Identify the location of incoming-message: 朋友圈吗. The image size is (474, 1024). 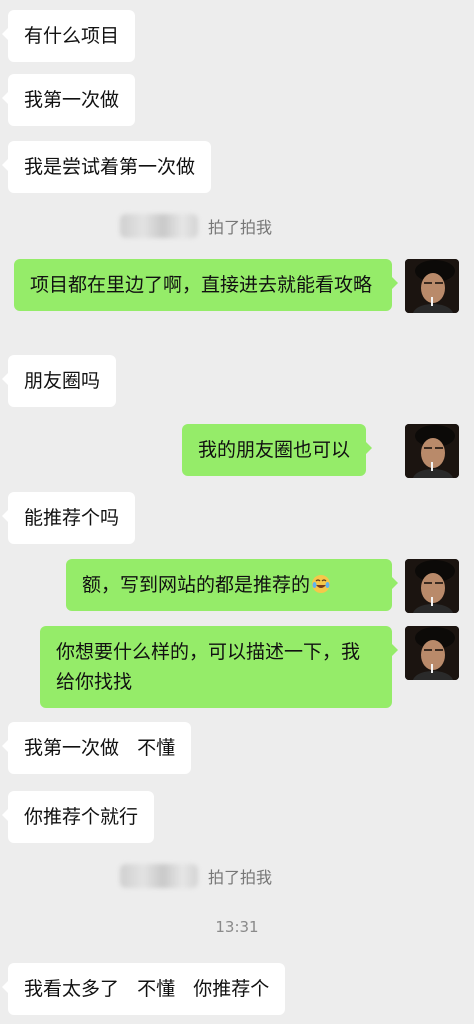
(59, 381).